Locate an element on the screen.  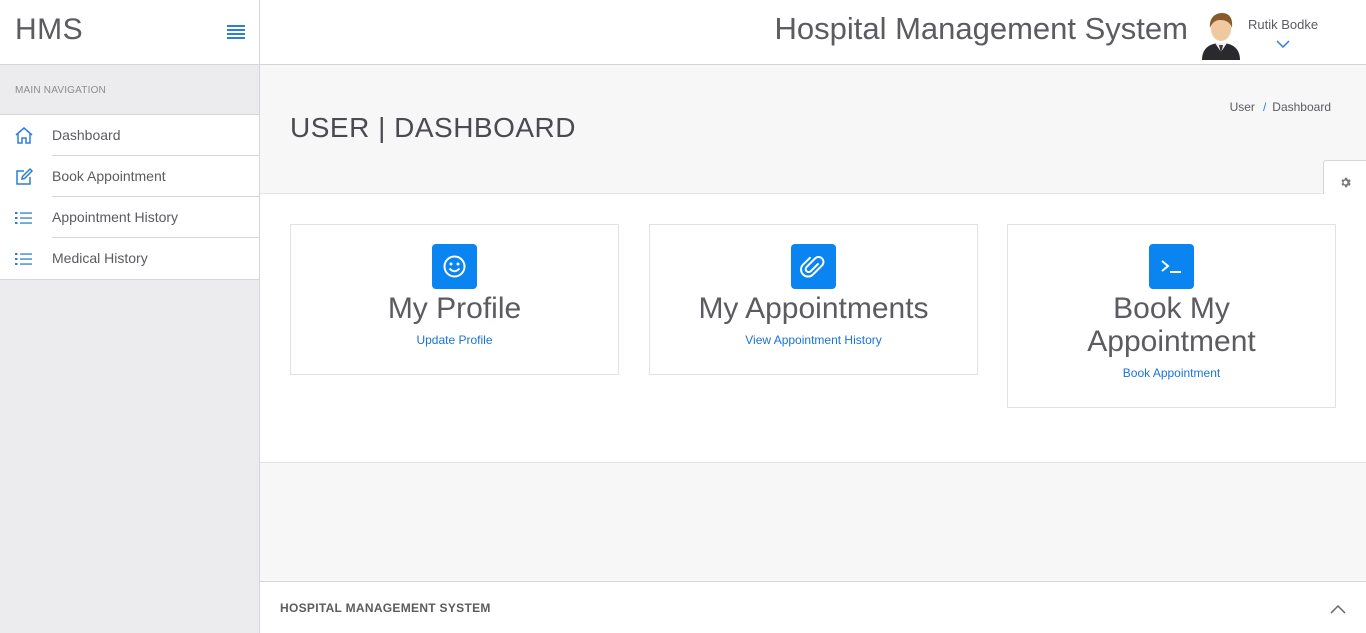
sidebar-item-label: Dashboard is located at coordinates (155, 135).